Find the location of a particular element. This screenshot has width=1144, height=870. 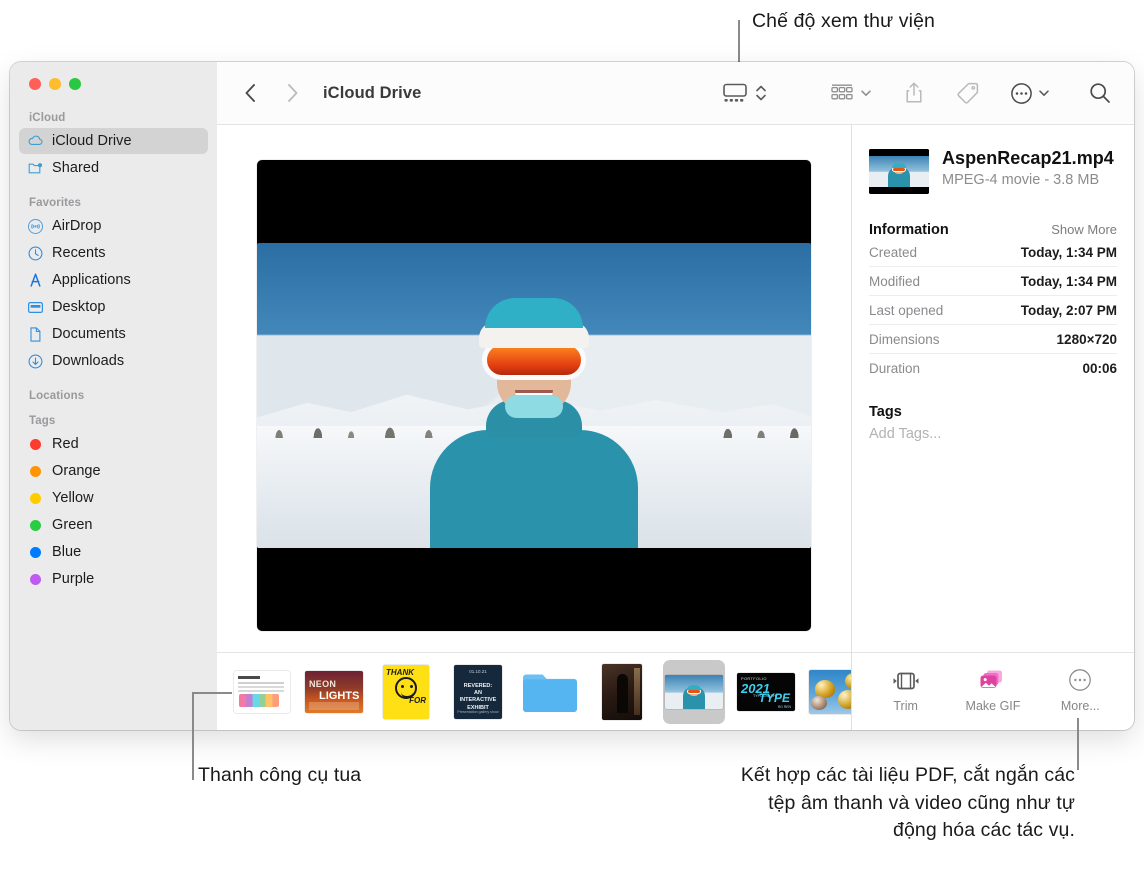

thumb-text: Presentation gallery show is located at coordinates (478, 711).